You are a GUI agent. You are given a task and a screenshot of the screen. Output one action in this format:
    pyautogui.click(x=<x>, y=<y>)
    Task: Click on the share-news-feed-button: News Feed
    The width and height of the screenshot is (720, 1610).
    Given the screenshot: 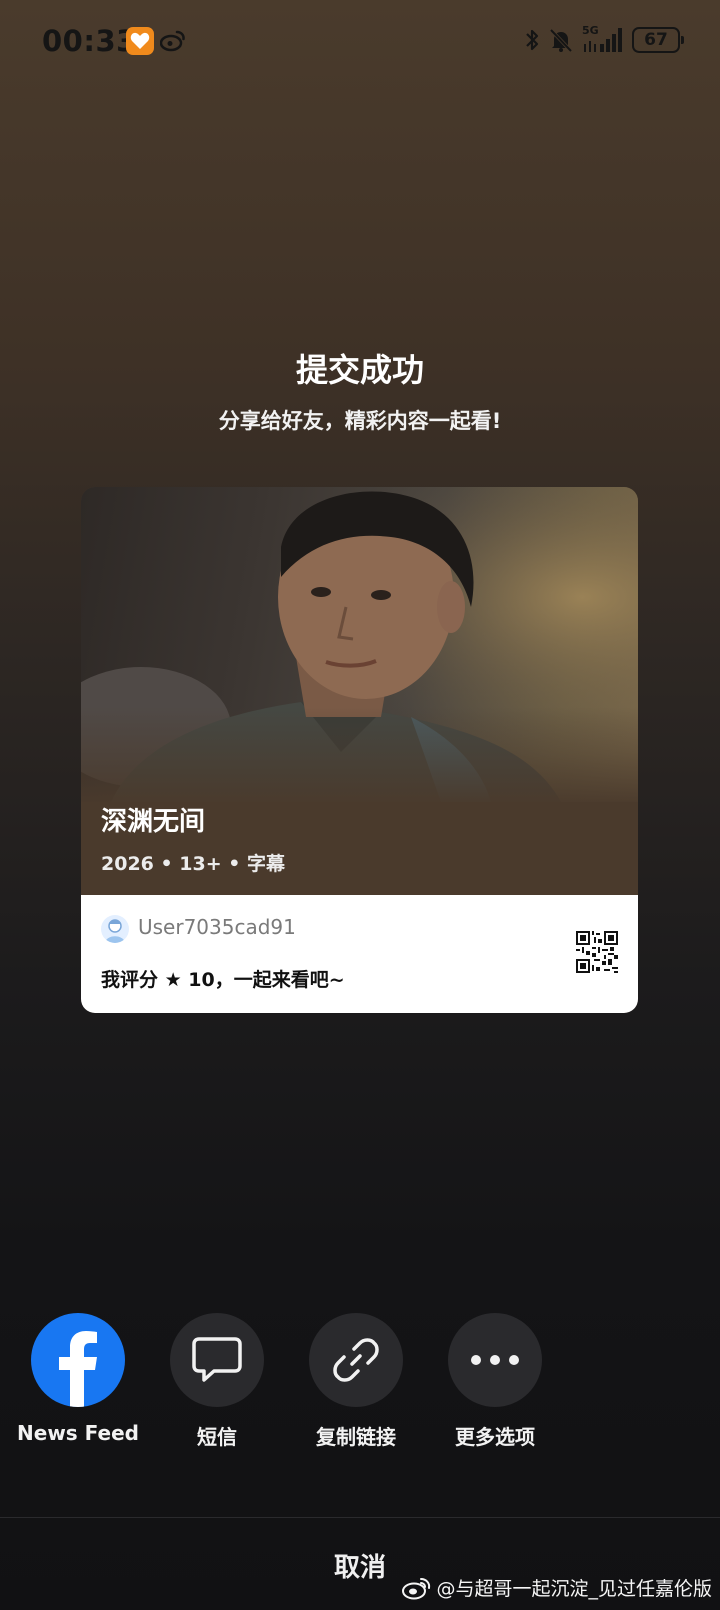 What is the action you would take?
    pyautogui.click(x=78, y=1379)
    